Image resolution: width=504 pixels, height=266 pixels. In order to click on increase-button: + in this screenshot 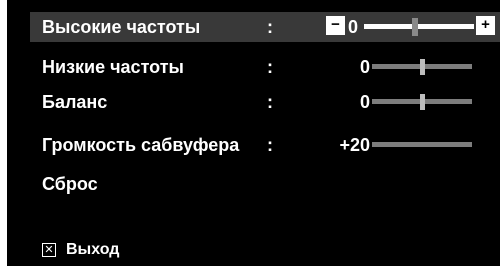, I will do `click(485, 25)`.